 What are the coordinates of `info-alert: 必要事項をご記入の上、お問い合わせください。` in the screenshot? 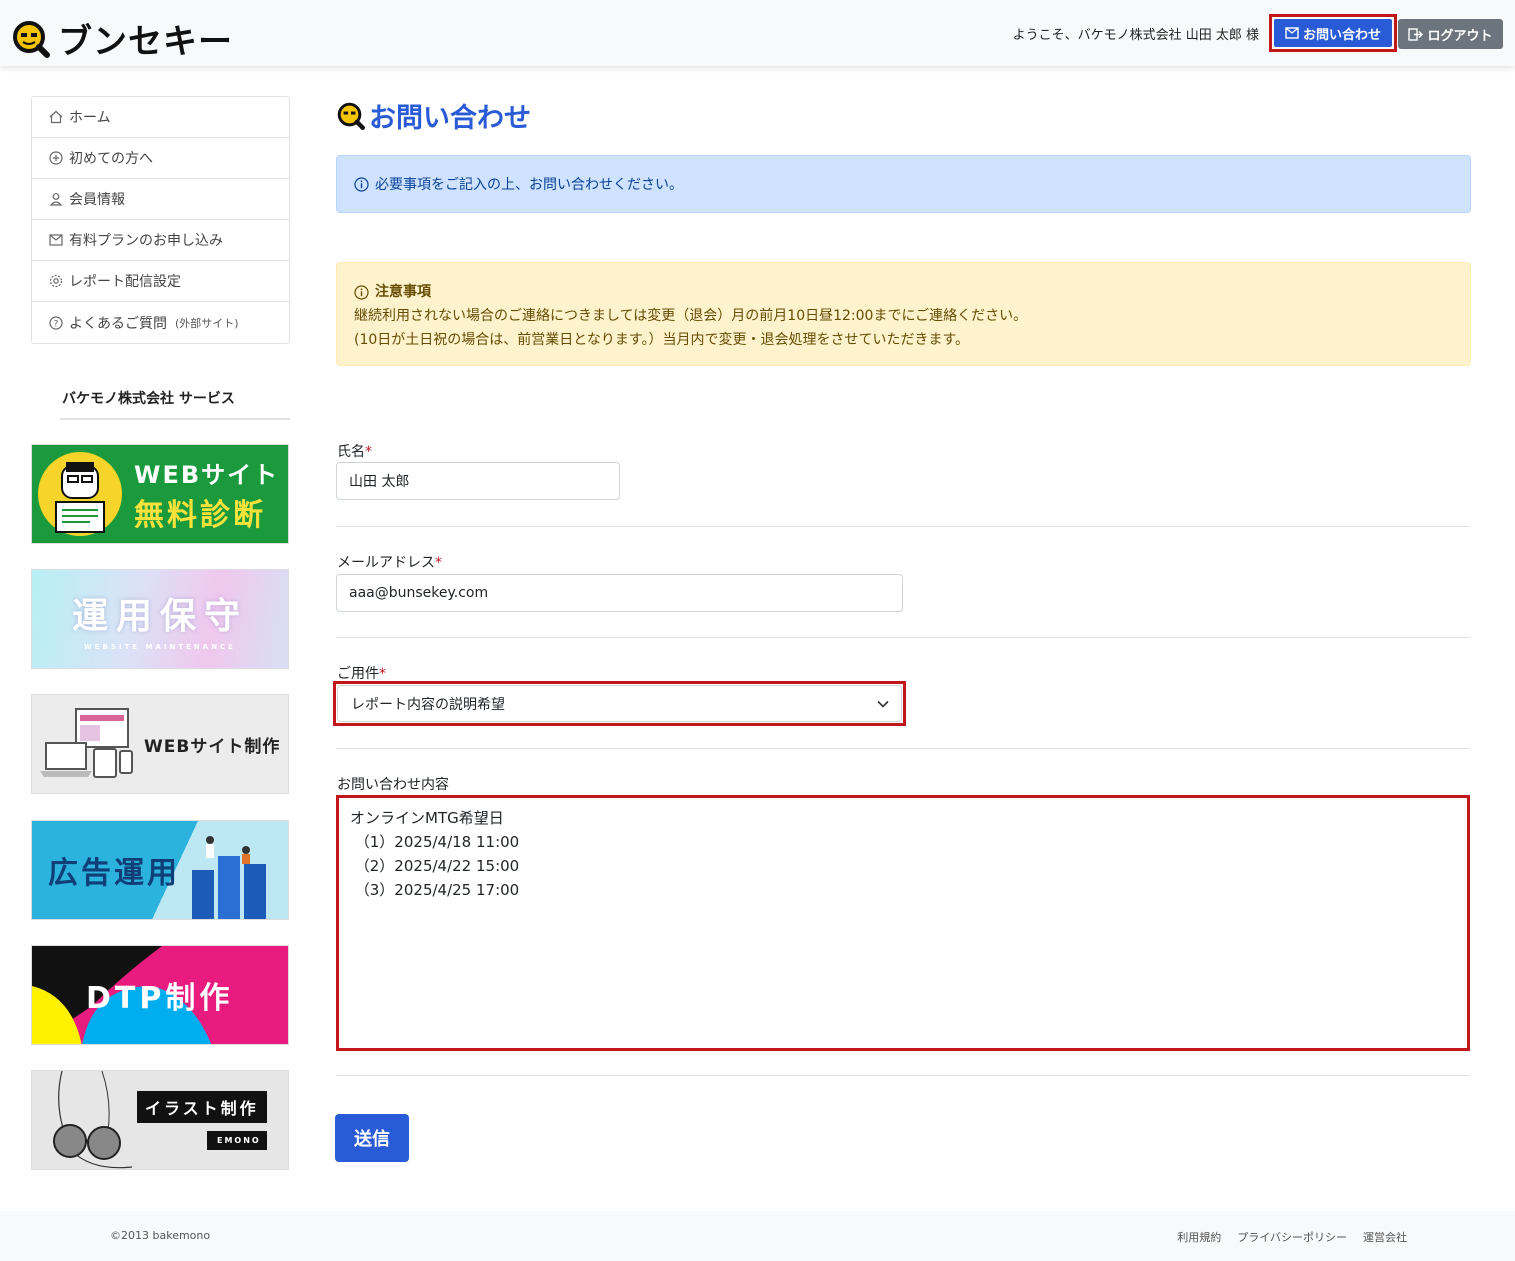 It's located at (903, 184).